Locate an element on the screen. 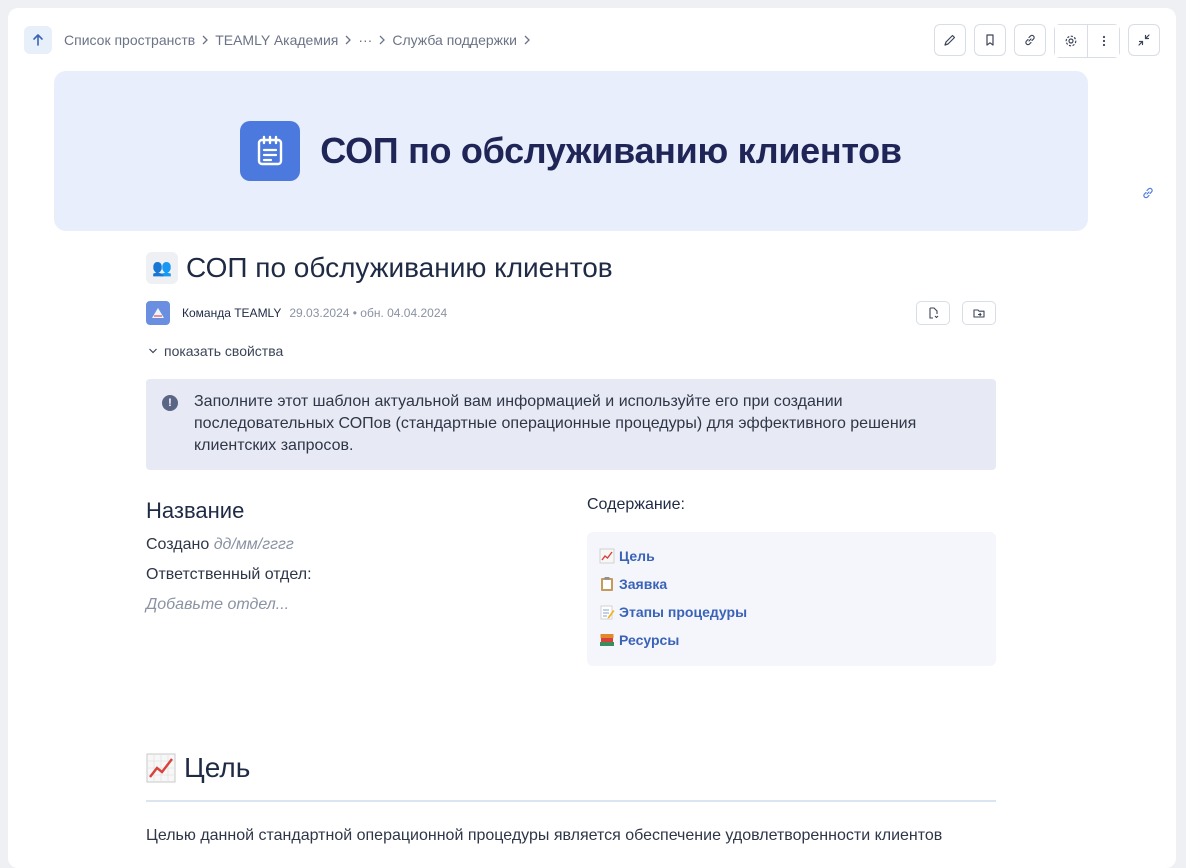 The height and width of the screenshot is (868, 1186). document-sync-icon is located at coordinates (934, 313).